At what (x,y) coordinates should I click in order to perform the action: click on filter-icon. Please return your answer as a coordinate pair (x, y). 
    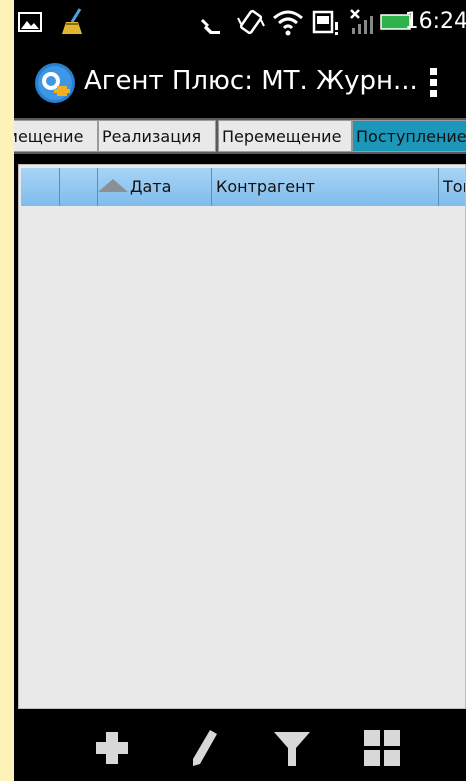
    Looking at the image, I should click on (292, 748).